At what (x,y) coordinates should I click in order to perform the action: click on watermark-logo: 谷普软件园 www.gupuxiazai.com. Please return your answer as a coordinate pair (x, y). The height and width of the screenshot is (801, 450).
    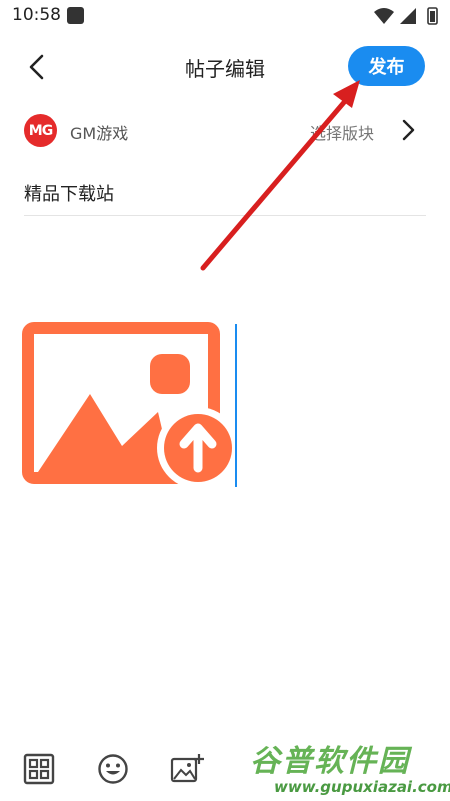
    Looking at the image, I should click on (347, 766).